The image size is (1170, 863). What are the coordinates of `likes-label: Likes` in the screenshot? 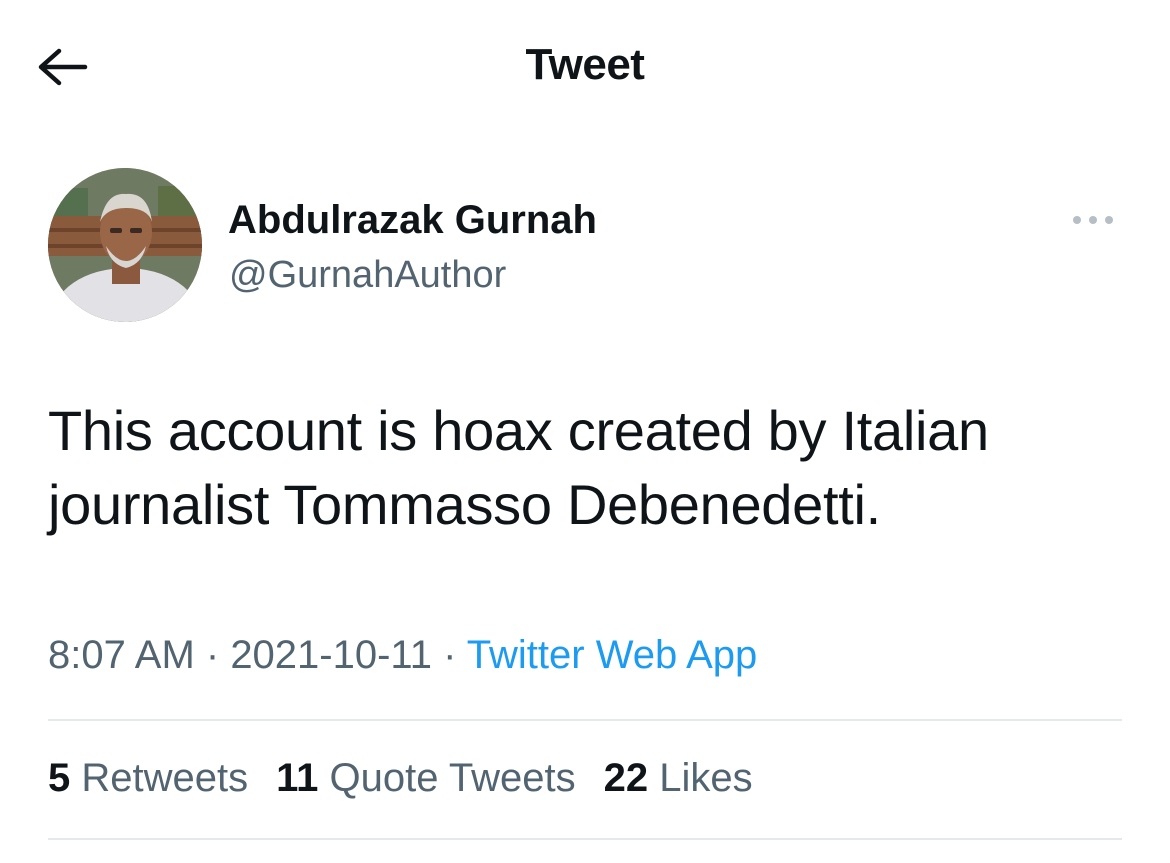 It's located at (706, 778).